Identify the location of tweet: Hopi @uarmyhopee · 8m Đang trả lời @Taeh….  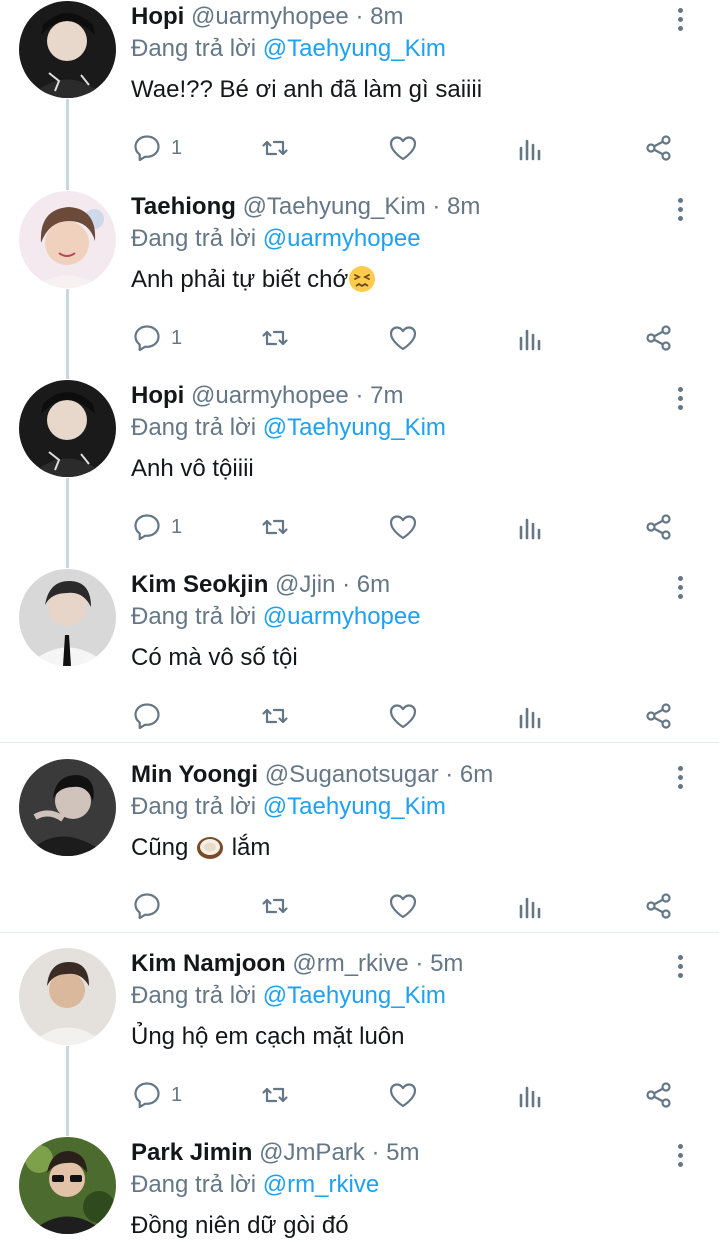
(359, 93).